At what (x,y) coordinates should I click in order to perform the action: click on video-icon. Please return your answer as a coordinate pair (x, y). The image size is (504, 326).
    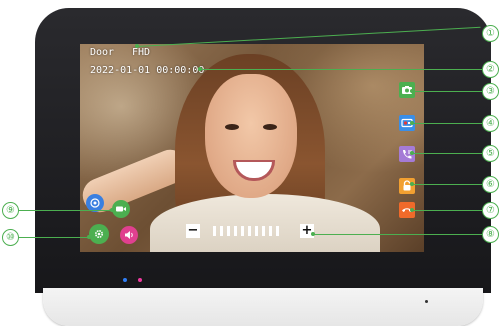
    Looking at the image, I should click on (121, 209).